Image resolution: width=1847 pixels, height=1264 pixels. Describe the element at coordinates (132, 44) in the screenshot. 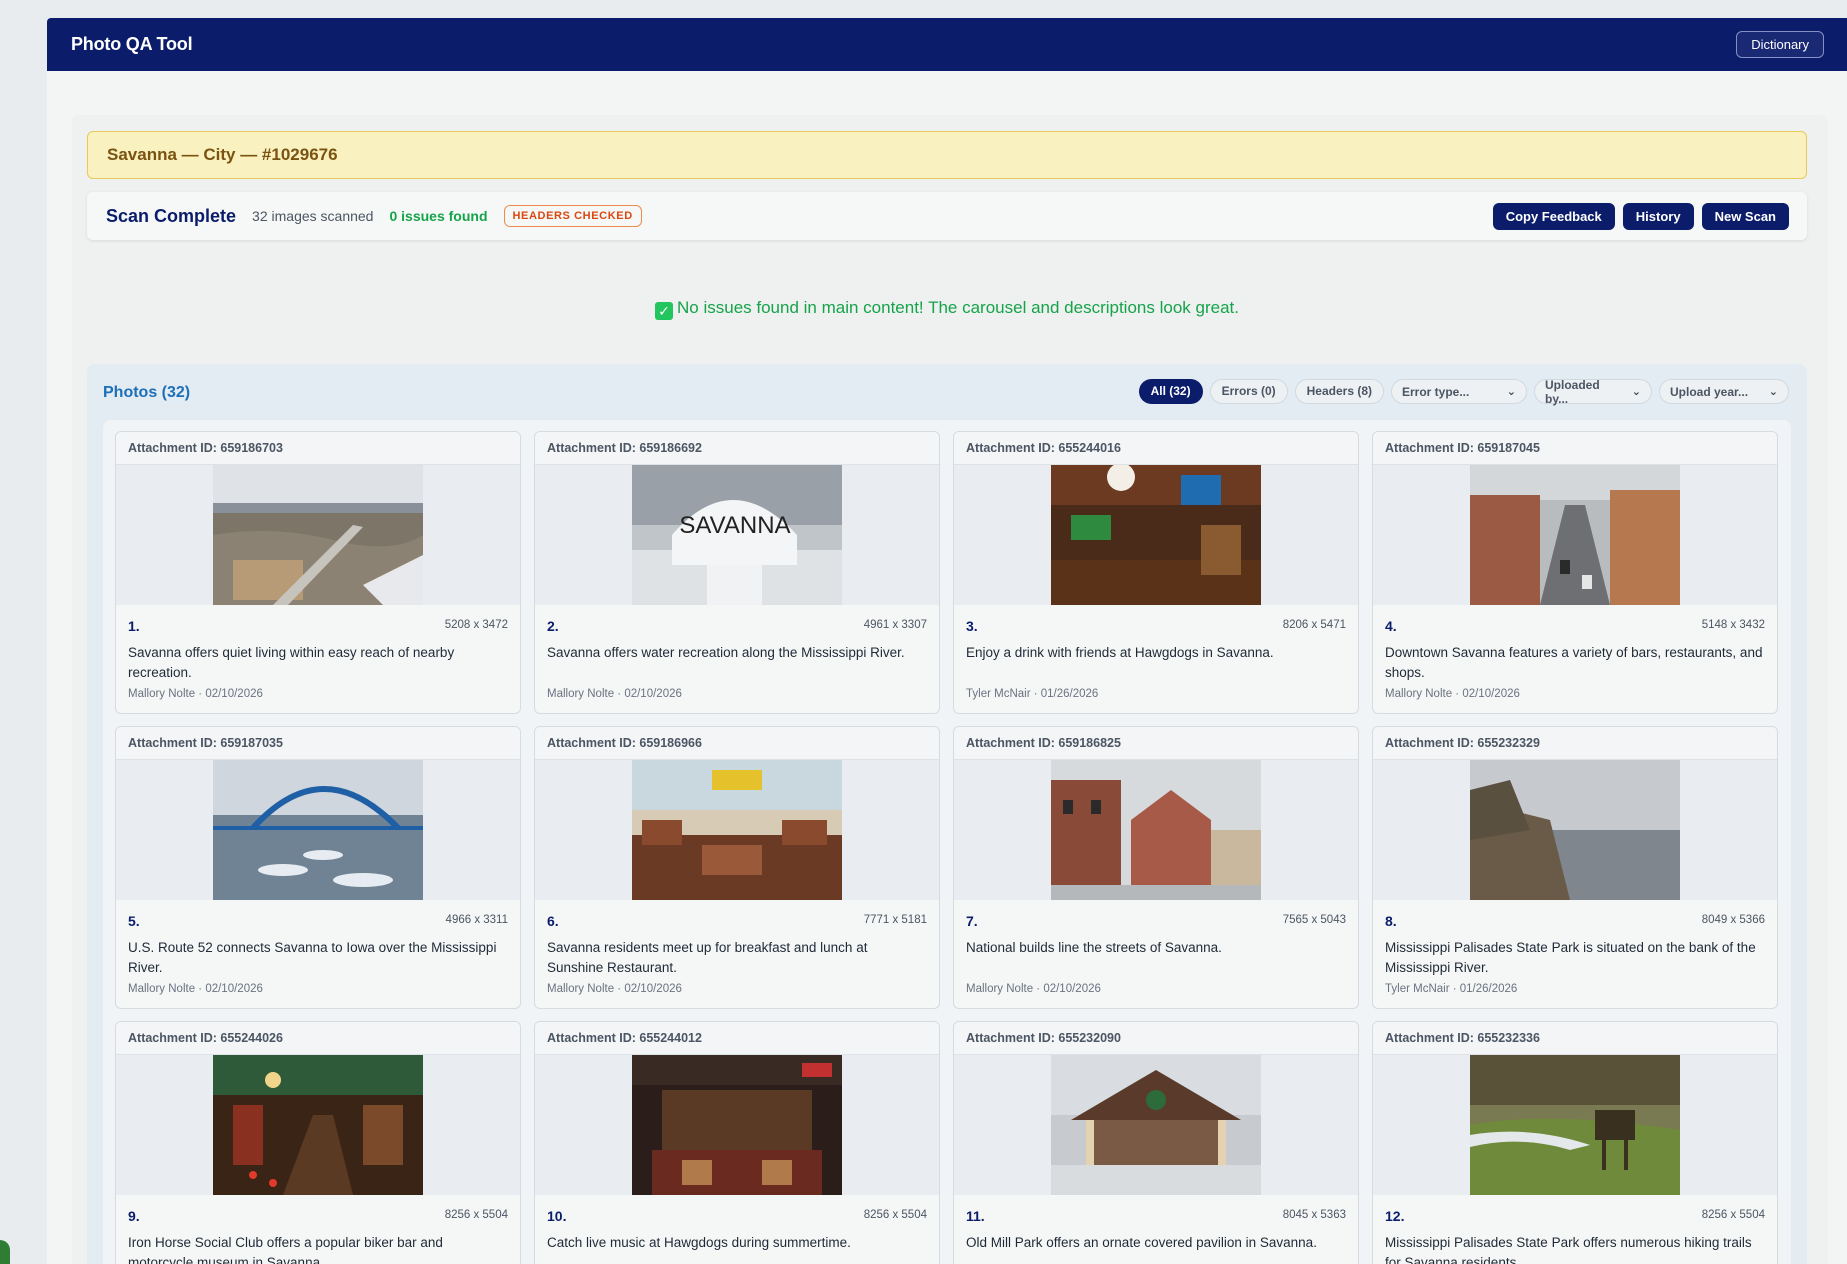

I see `app-title: Photo QA Tool` at that location.